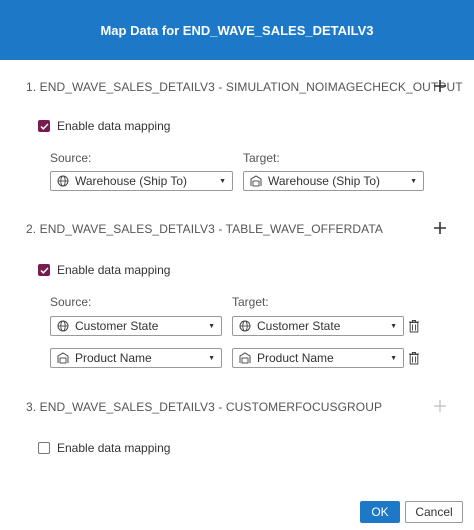 The width and height of the screenshot is (474, 530). What do you see at coordinates (71, 158) in the screenshot?
I see `source-label-1: Source:` at bounding box center [71, 158].